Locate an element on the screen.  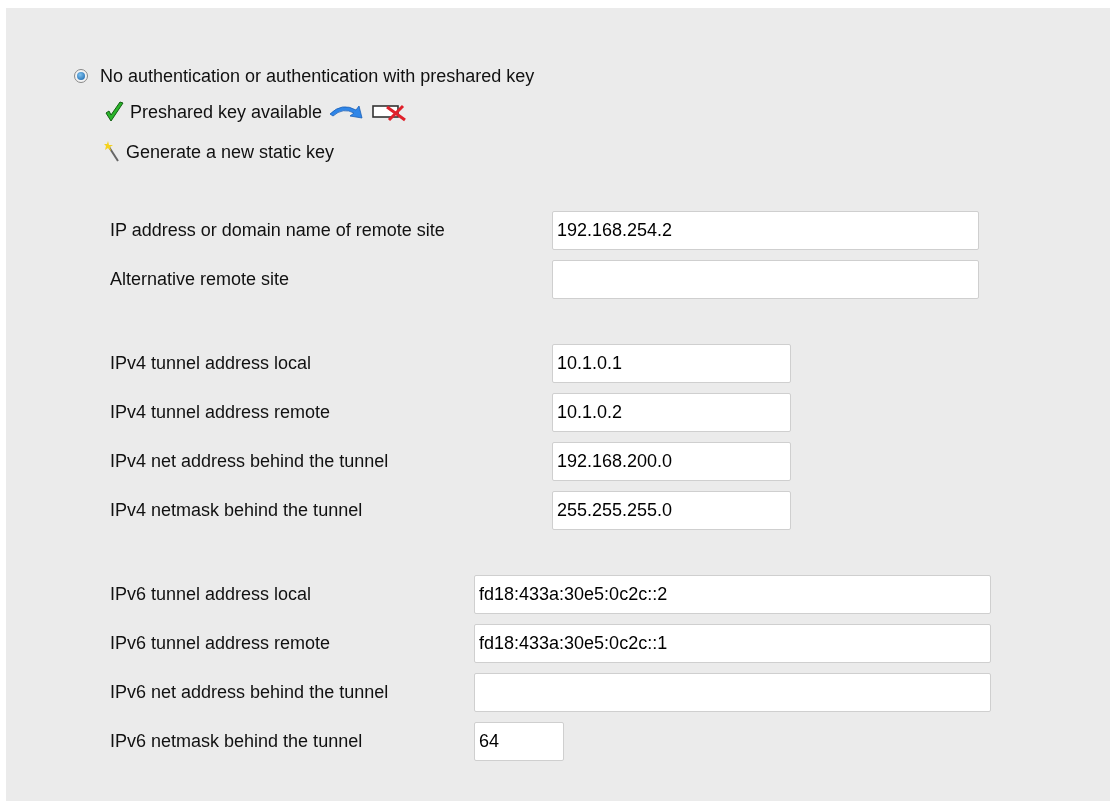
text-field: fd18:433a:30e5:0c2c::1 is located at coordinates (732, 643).